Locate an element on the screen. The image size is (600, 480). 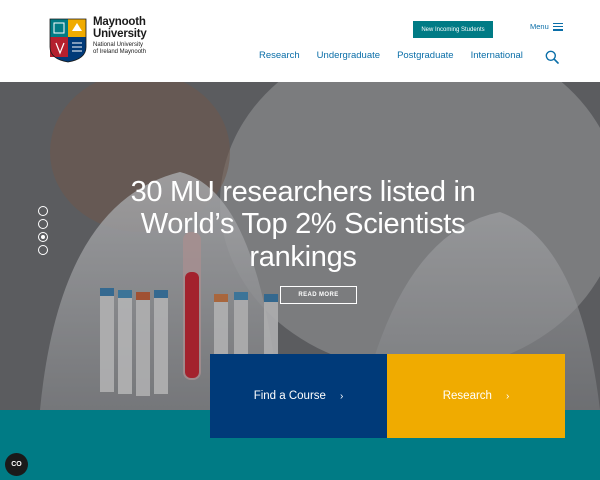
menu-label: Menu is located at coordinates (539, 26).